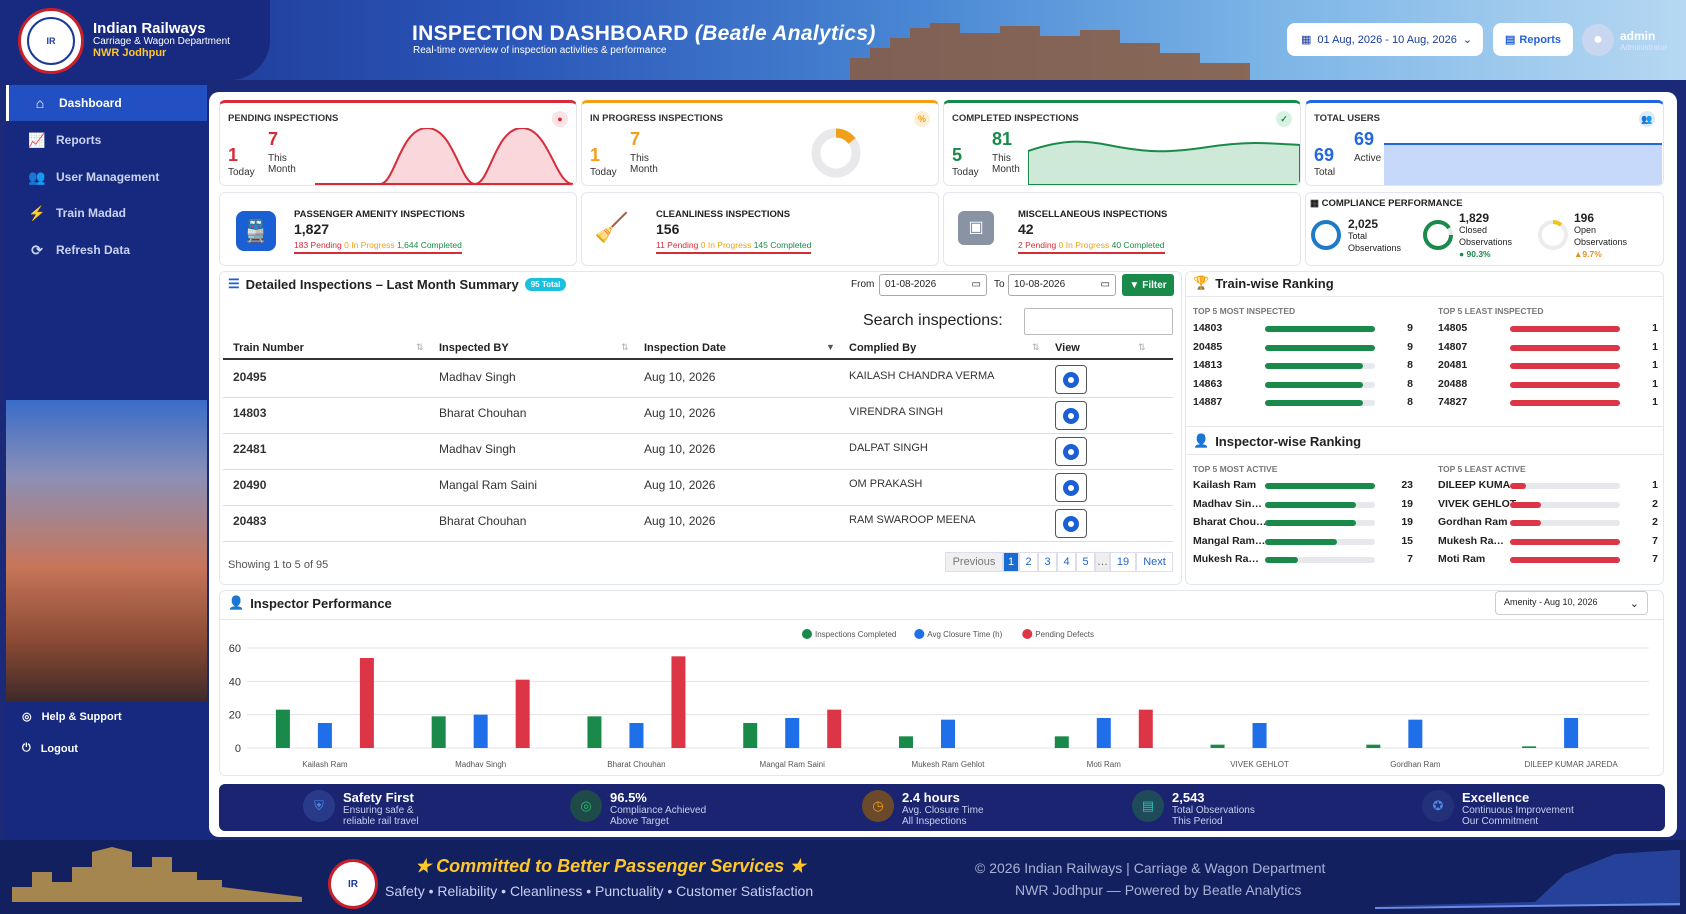 The height and width of the screenshot is (914, 1686). Describe the element at coordinates (1201, 282) in the screenshot. I see `trophy-icon: 🏆` at that location.